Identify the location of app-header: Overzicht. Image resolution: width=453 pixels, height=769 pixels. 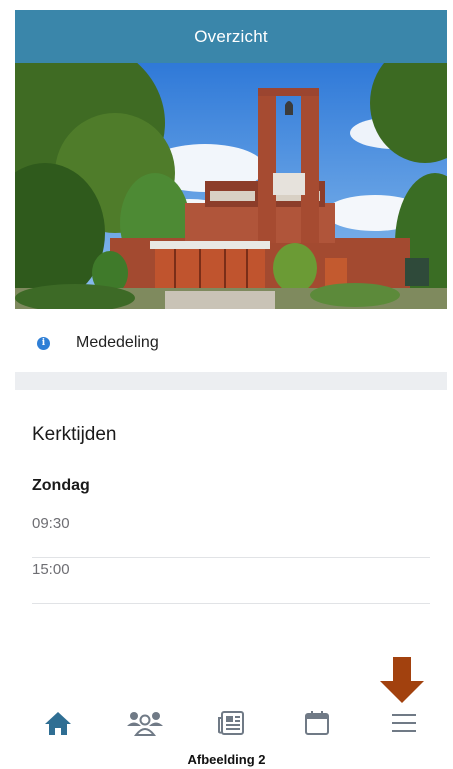
(231, 36).